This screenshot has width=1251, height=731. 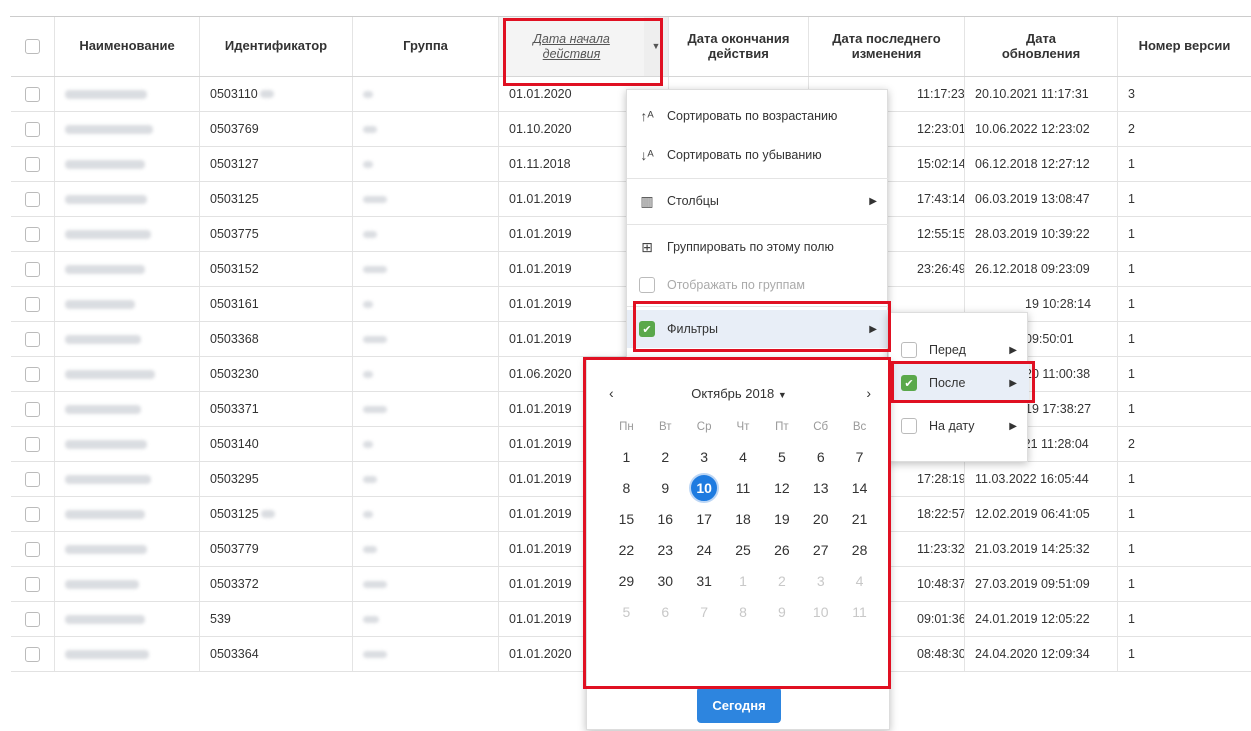 I want to click on calendar-day: 18, so click(x=743, y=519).